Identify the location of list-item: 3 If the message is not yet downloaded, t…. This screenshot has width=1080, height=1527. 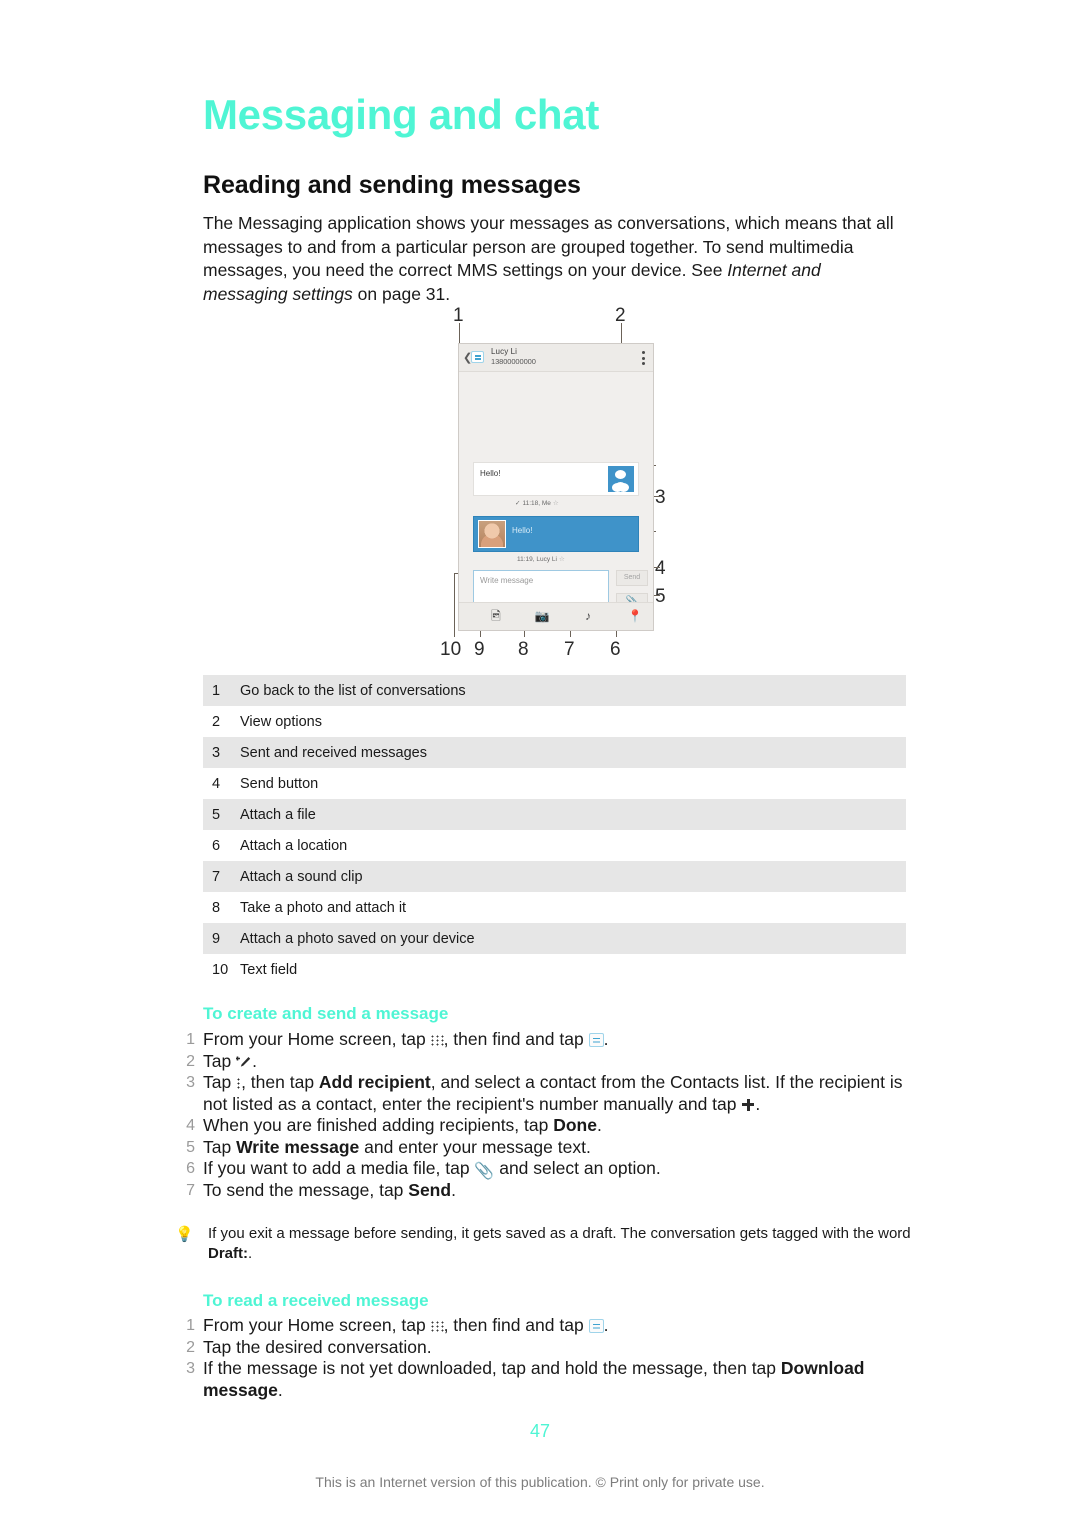
(545, 1379).